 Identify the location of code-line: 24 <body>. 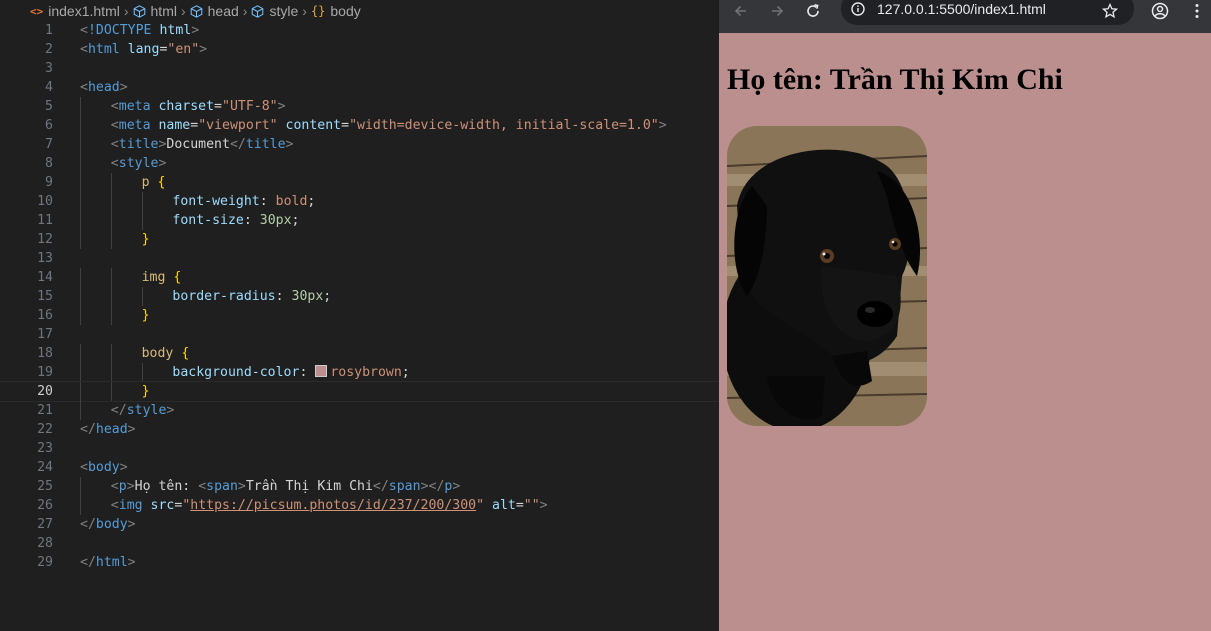
(359, 467).